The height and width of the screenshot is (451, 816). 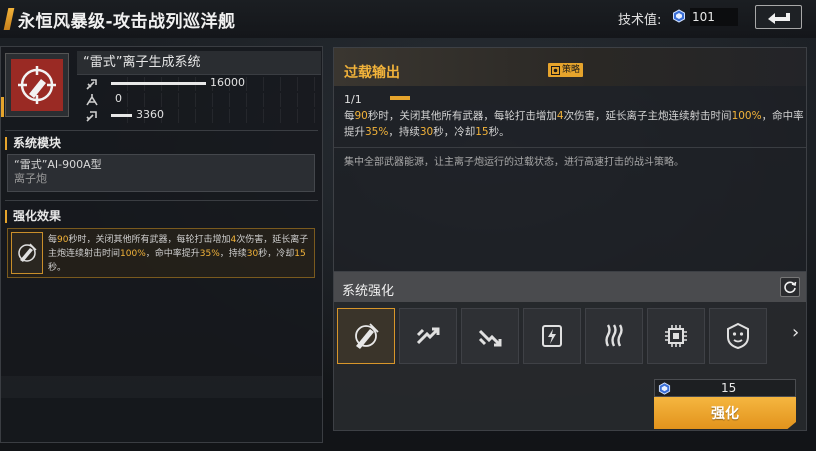 I want to click on back-arrow-icon, so click(x=778, y=18).